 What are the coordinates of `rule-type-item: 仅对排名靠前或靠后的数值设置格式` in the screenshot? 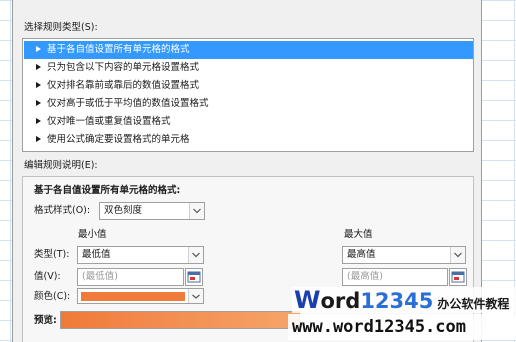 It's located at (248, 86).